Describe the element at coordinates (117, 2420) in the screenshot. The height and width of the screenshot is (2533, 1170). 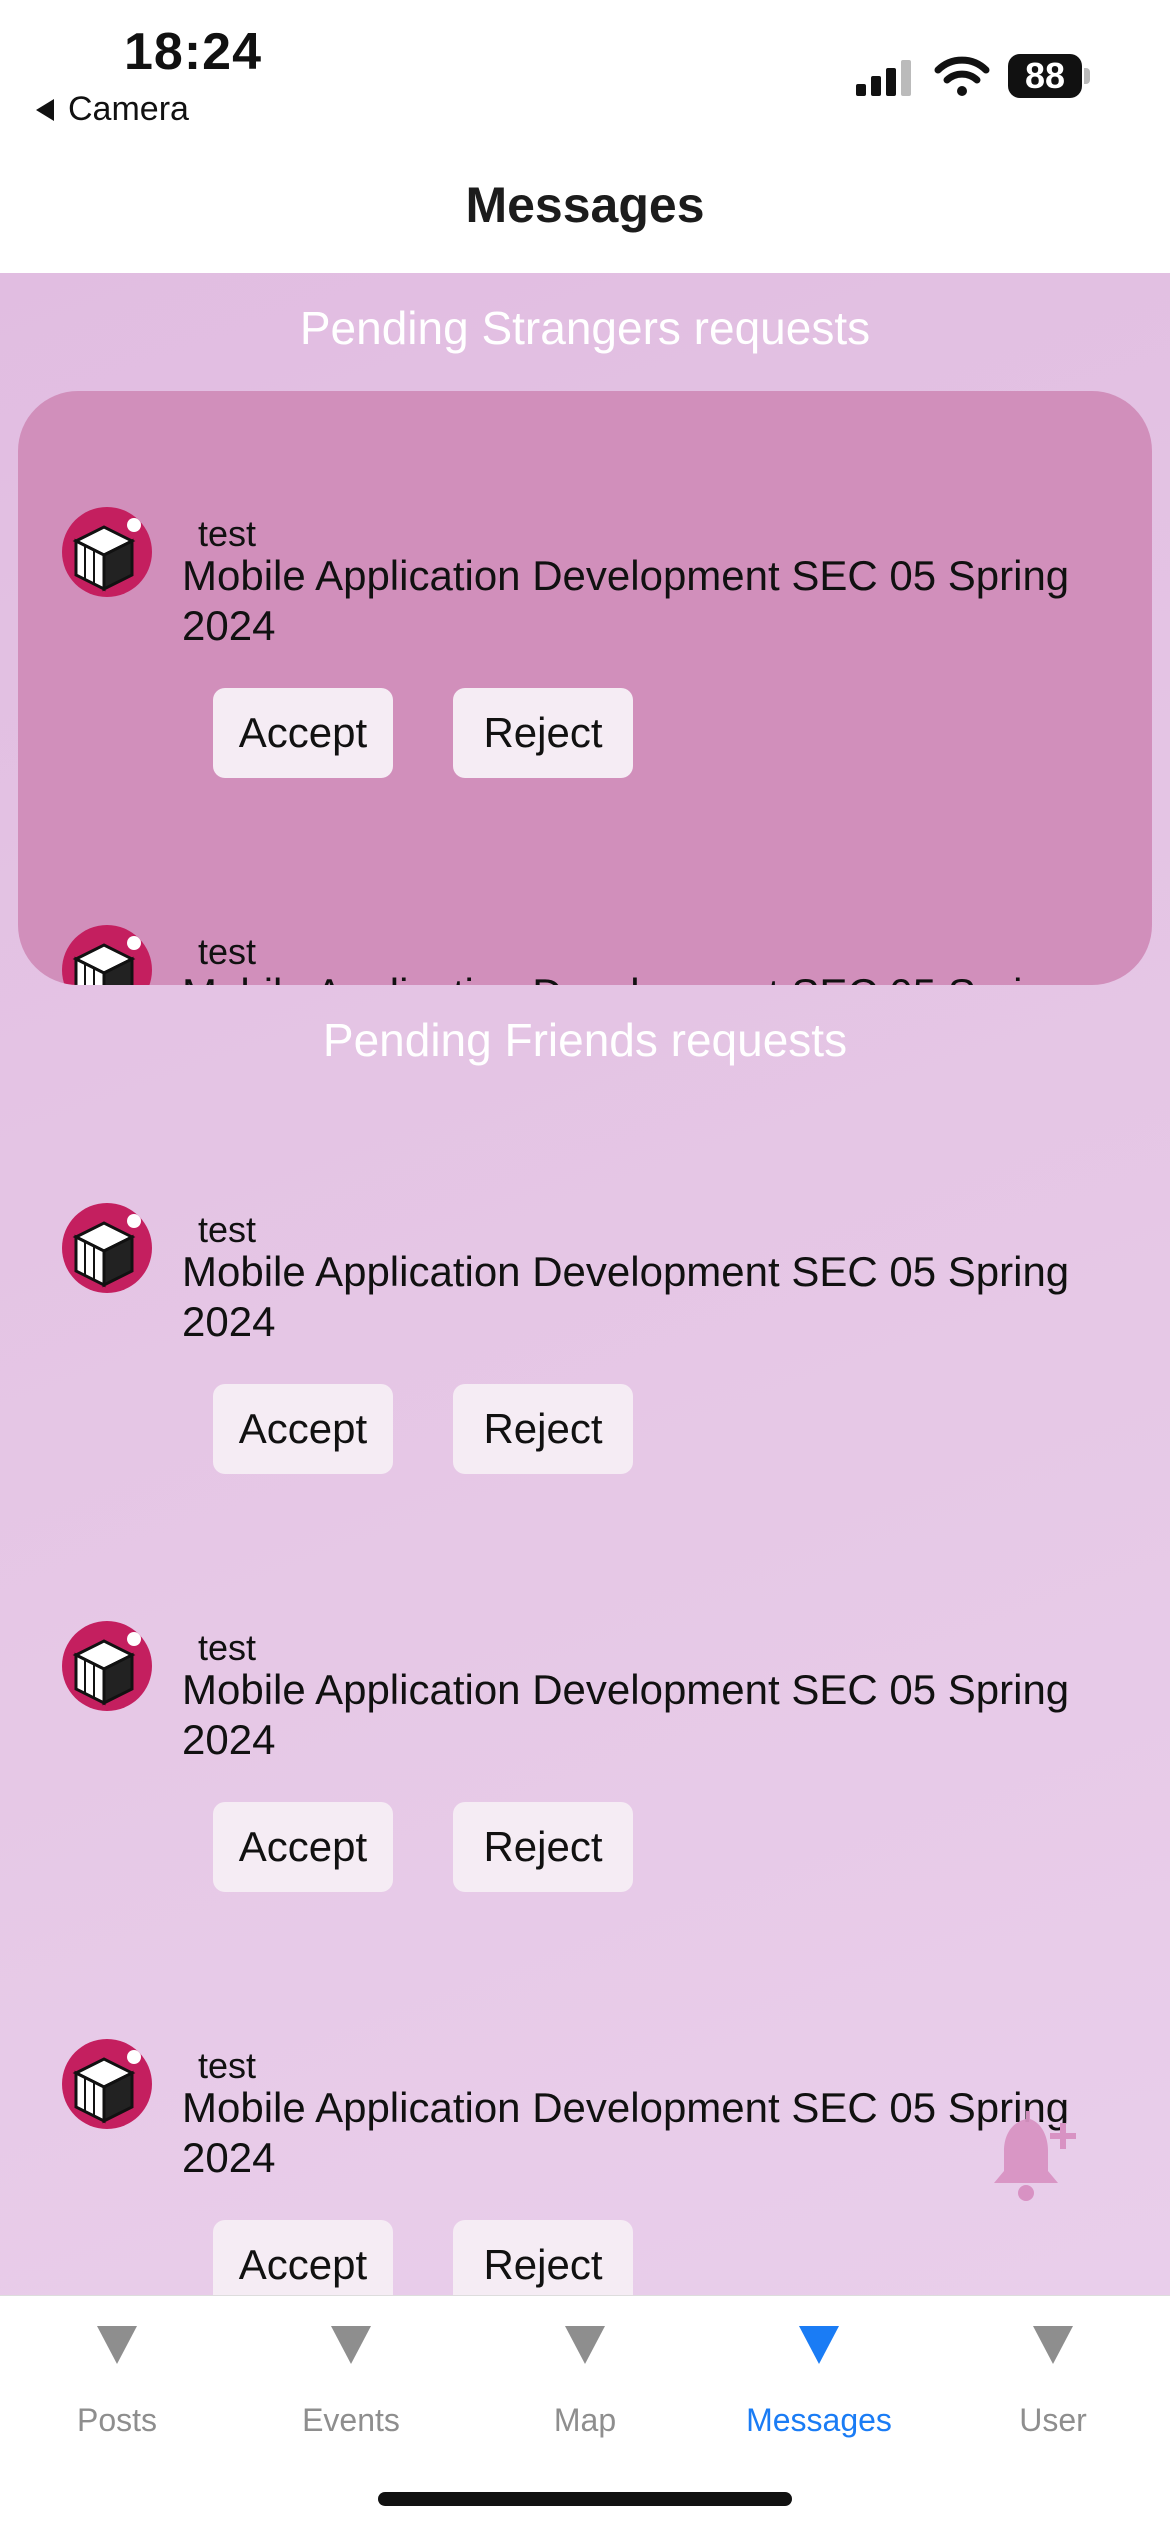
I see `tab-label: Posts` at that location.